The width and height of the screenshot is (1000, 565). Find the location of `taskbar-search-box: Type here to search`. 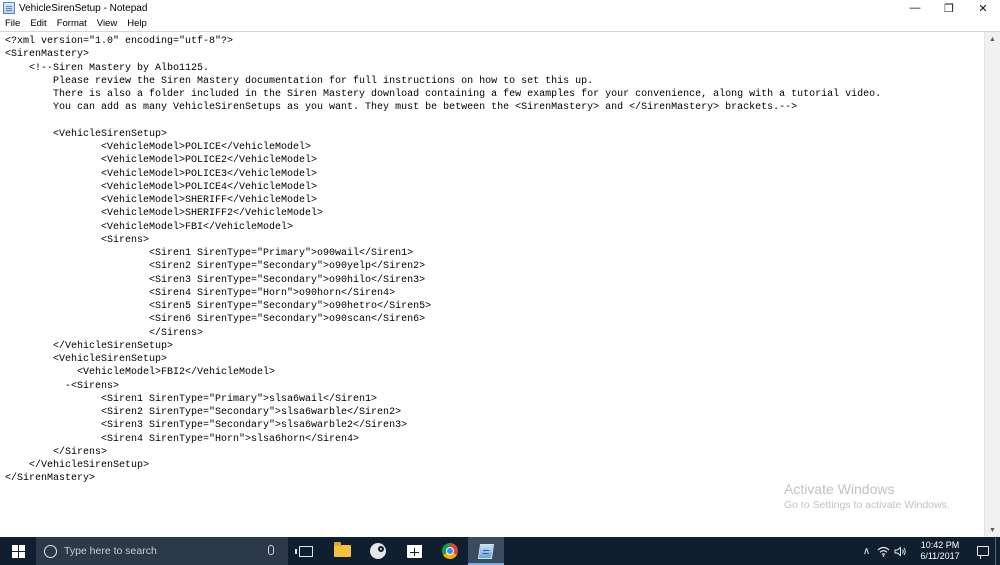

taskbar-search-box: Type here to search is located at coordinates (162, 551).